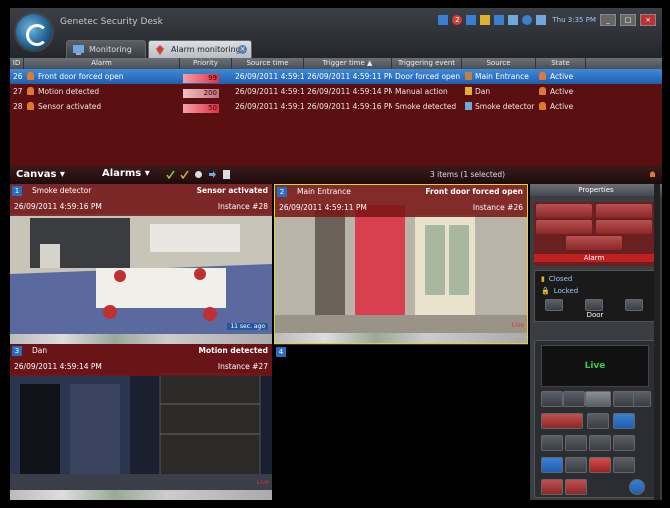 The image size is (670, 508). I want to click on door-icon, so click(468, 76).